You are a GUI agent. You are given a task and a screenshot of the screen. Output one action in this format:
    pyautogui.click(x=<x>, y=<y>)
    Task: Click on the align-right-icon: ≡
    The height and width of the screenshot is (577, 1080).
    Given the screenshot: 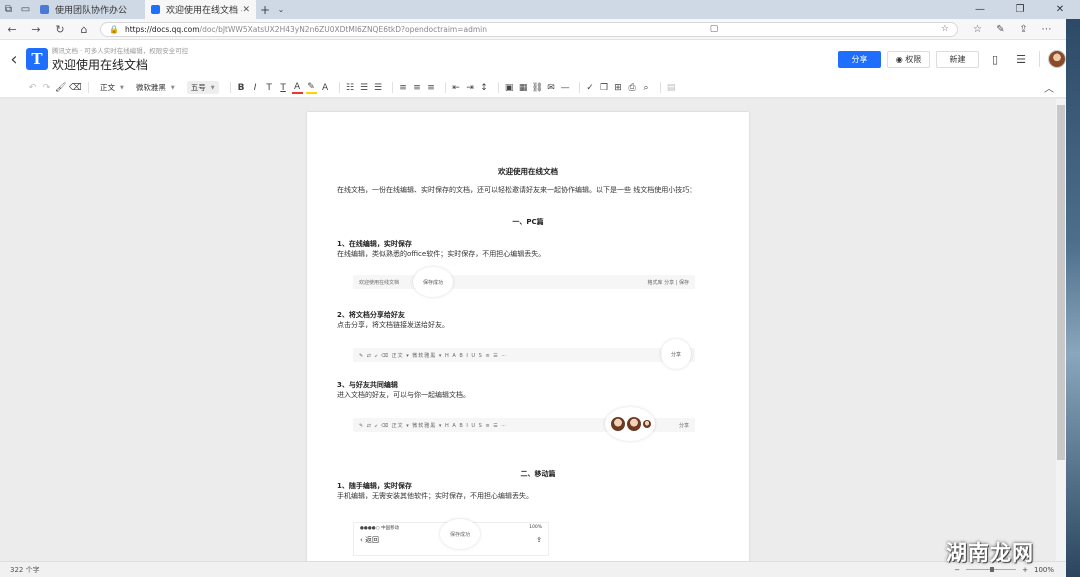 What is the action you would take?
    pyautogui.click(x=431, y=88)
    